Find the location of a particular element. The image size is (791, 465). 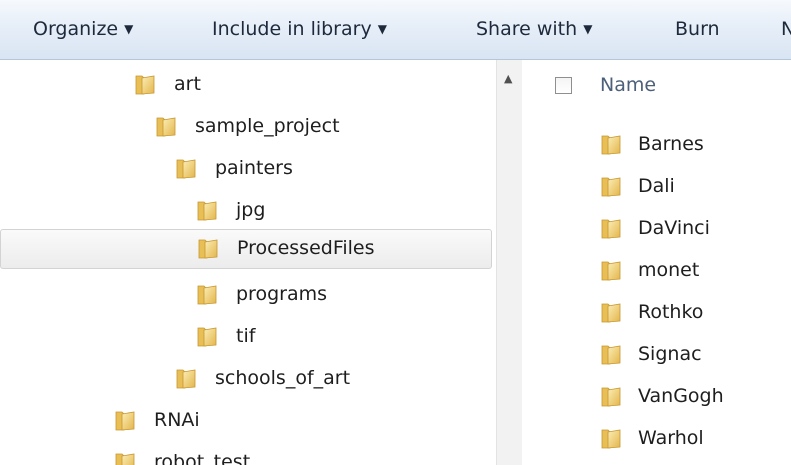

scroll-up-icon: ▲ is located at coordinates (508, 78).